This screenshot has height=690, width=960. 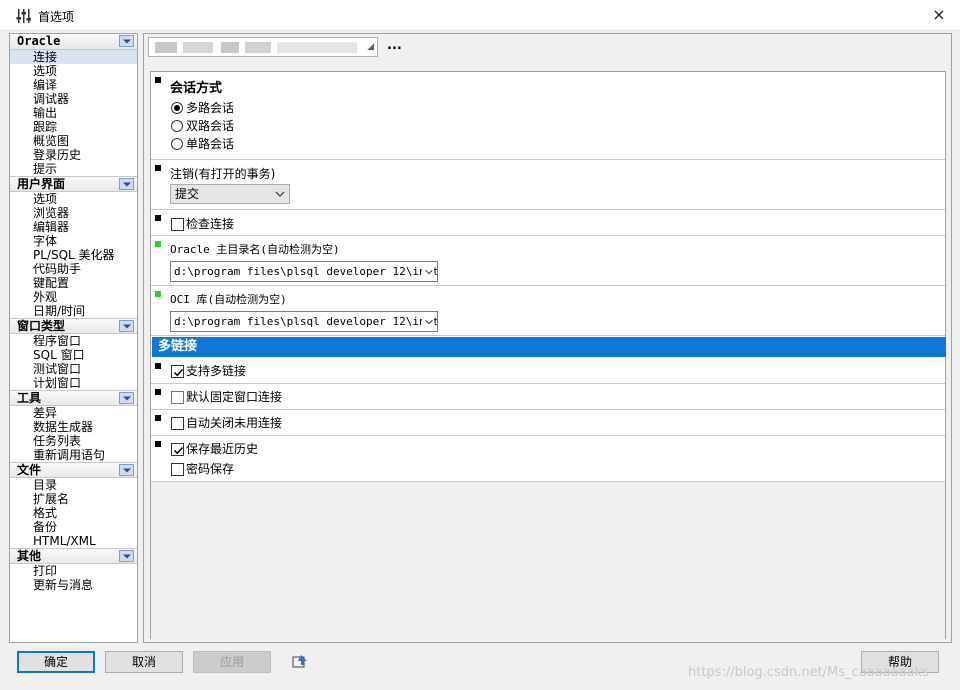 What do you see at coordinates (73, 571) in the screenshot?
I see `nav-item: 打印` at bounding box center [73, 571].